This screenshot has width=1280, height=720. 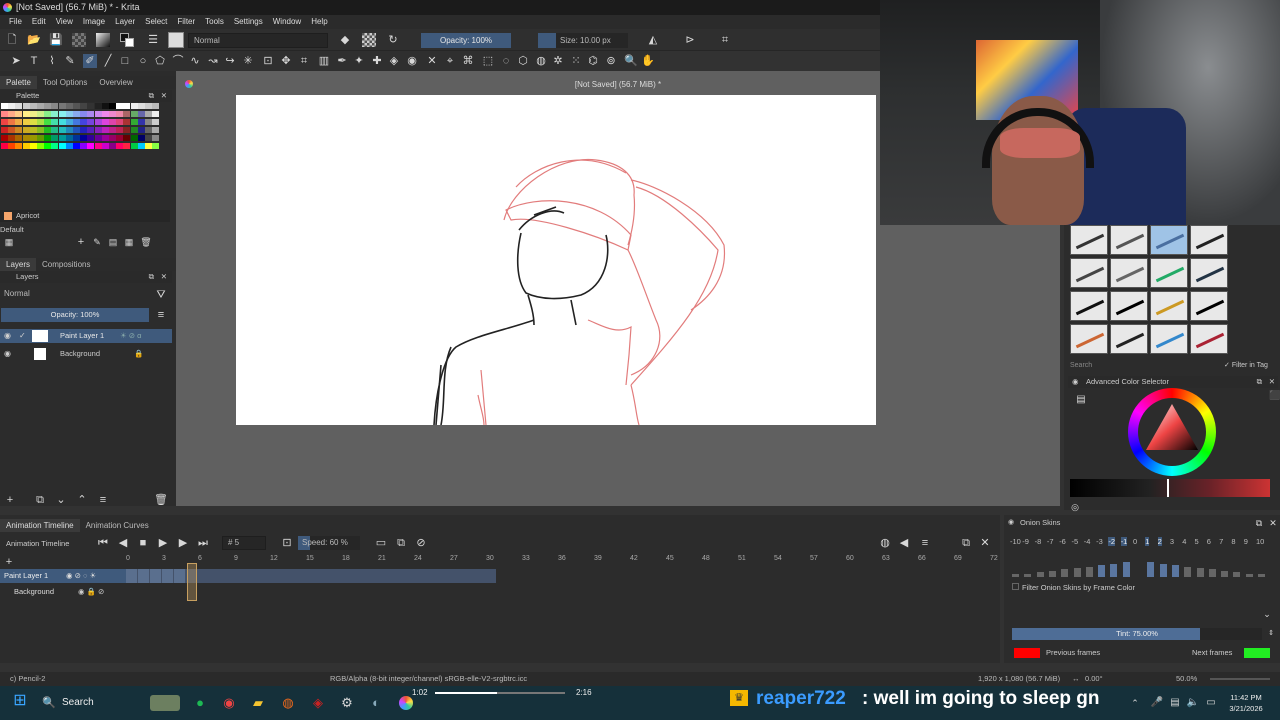 What do you see at coordinates (129, 242) in the screenshot?
I see `palette-table-icon: ▦` at bounding box center [129, 242].